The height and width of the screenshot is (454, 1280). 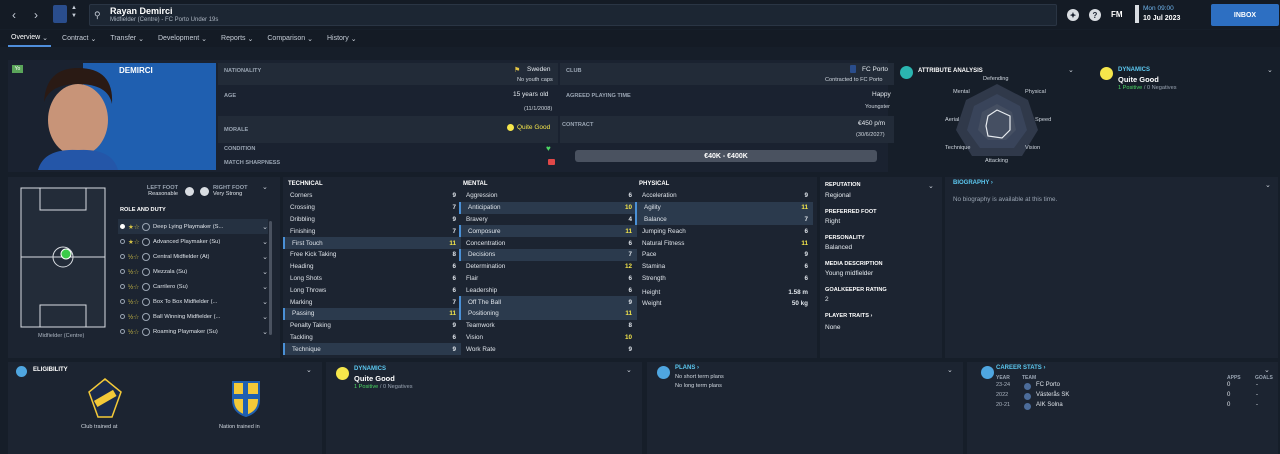 I want to click on role-item: ½☆ Box To Box Midfielder (... ⌄, so click(x=193, y=301).